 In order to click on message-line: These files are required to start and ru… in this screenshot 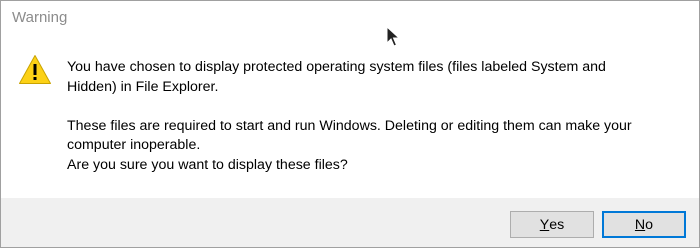, I will do `click(349, 125)`.